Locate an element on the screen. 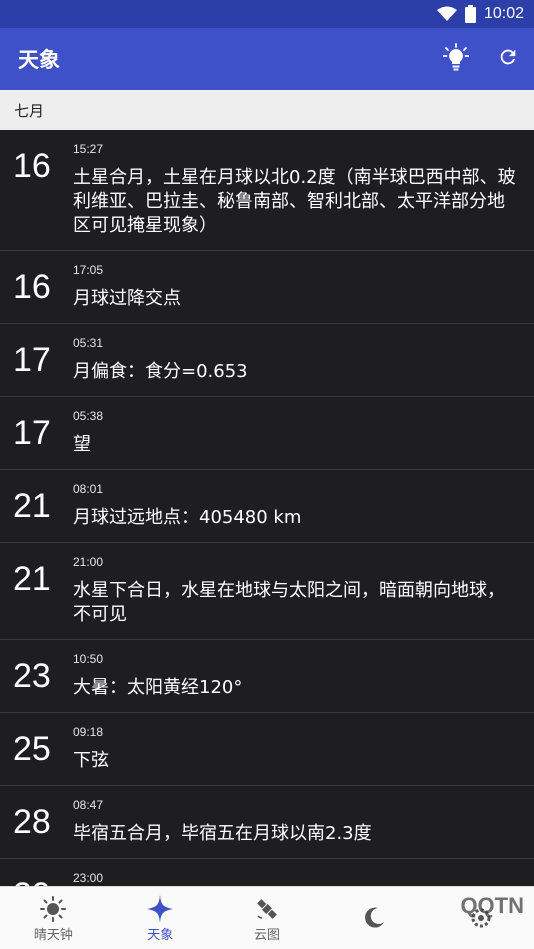 The height and width of the screenshot is (949, 534). event-text: 月偏食：食分=0.653 is located at coordinates (160, 371).